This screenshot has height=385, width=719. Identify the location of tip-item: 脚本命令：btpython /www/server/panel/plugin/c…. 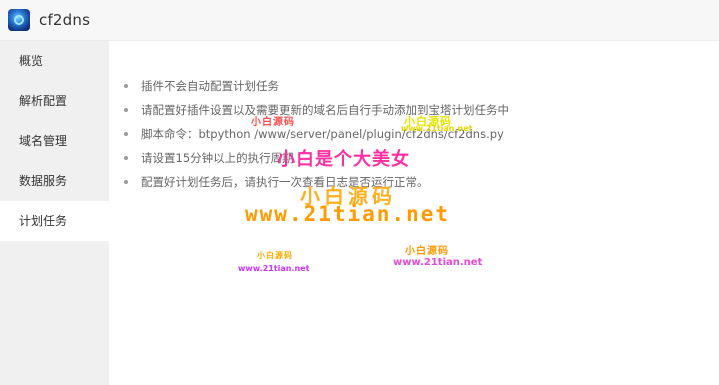
(316, 134).